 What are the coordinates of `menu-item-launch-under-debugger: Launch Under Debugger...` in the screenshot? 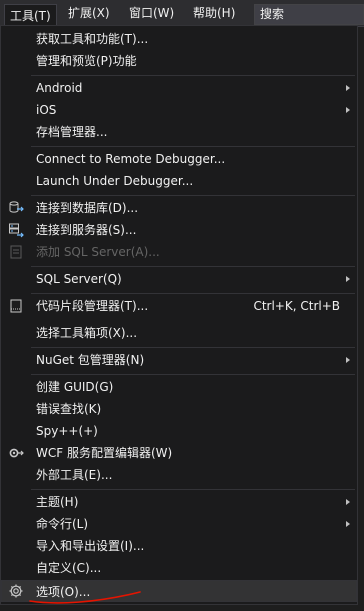 It's located at (179, 181).